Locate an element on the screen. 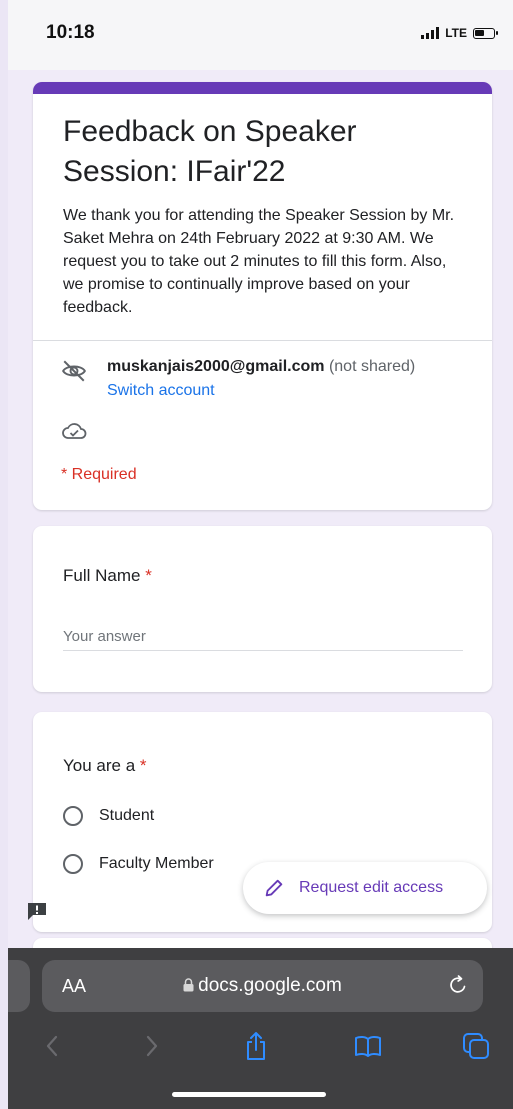 This screenshot has width=513, height=1109. share-button is located at coordinates (256, 1046).